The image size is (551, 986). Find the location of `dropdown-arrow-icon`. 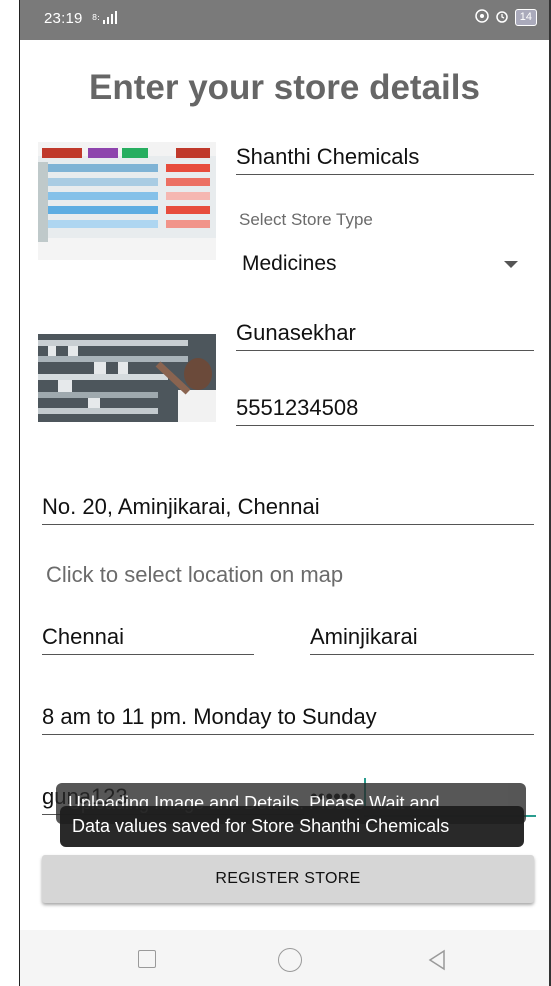

dropdown-arrow-icon is located at coordinates (511, 264).